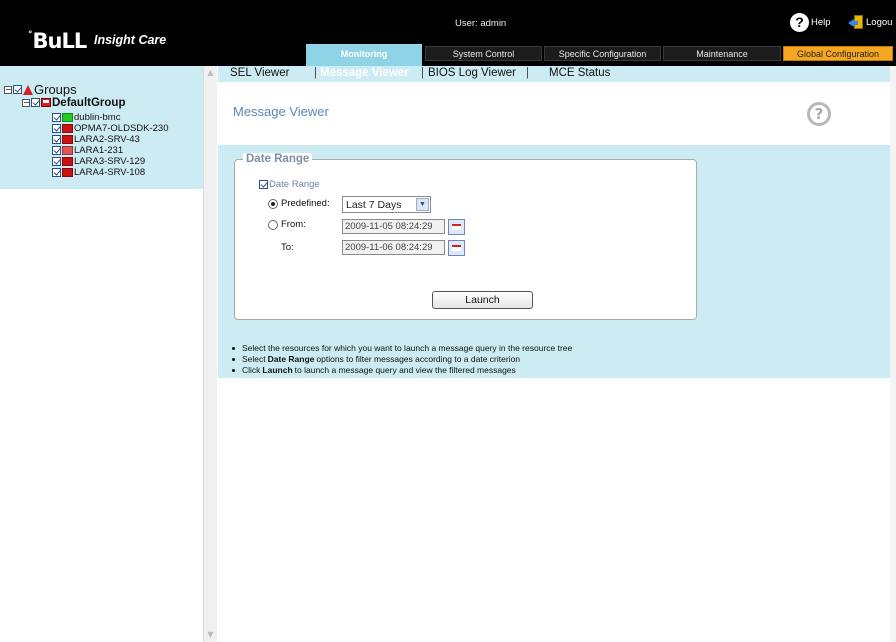 Image resolution: width=896 pixels, height=642 pixels. What do you see at coordinates (130, 40) in the screenshot?
I see `product-name: Insight Care` at bounding box center [130, 40].